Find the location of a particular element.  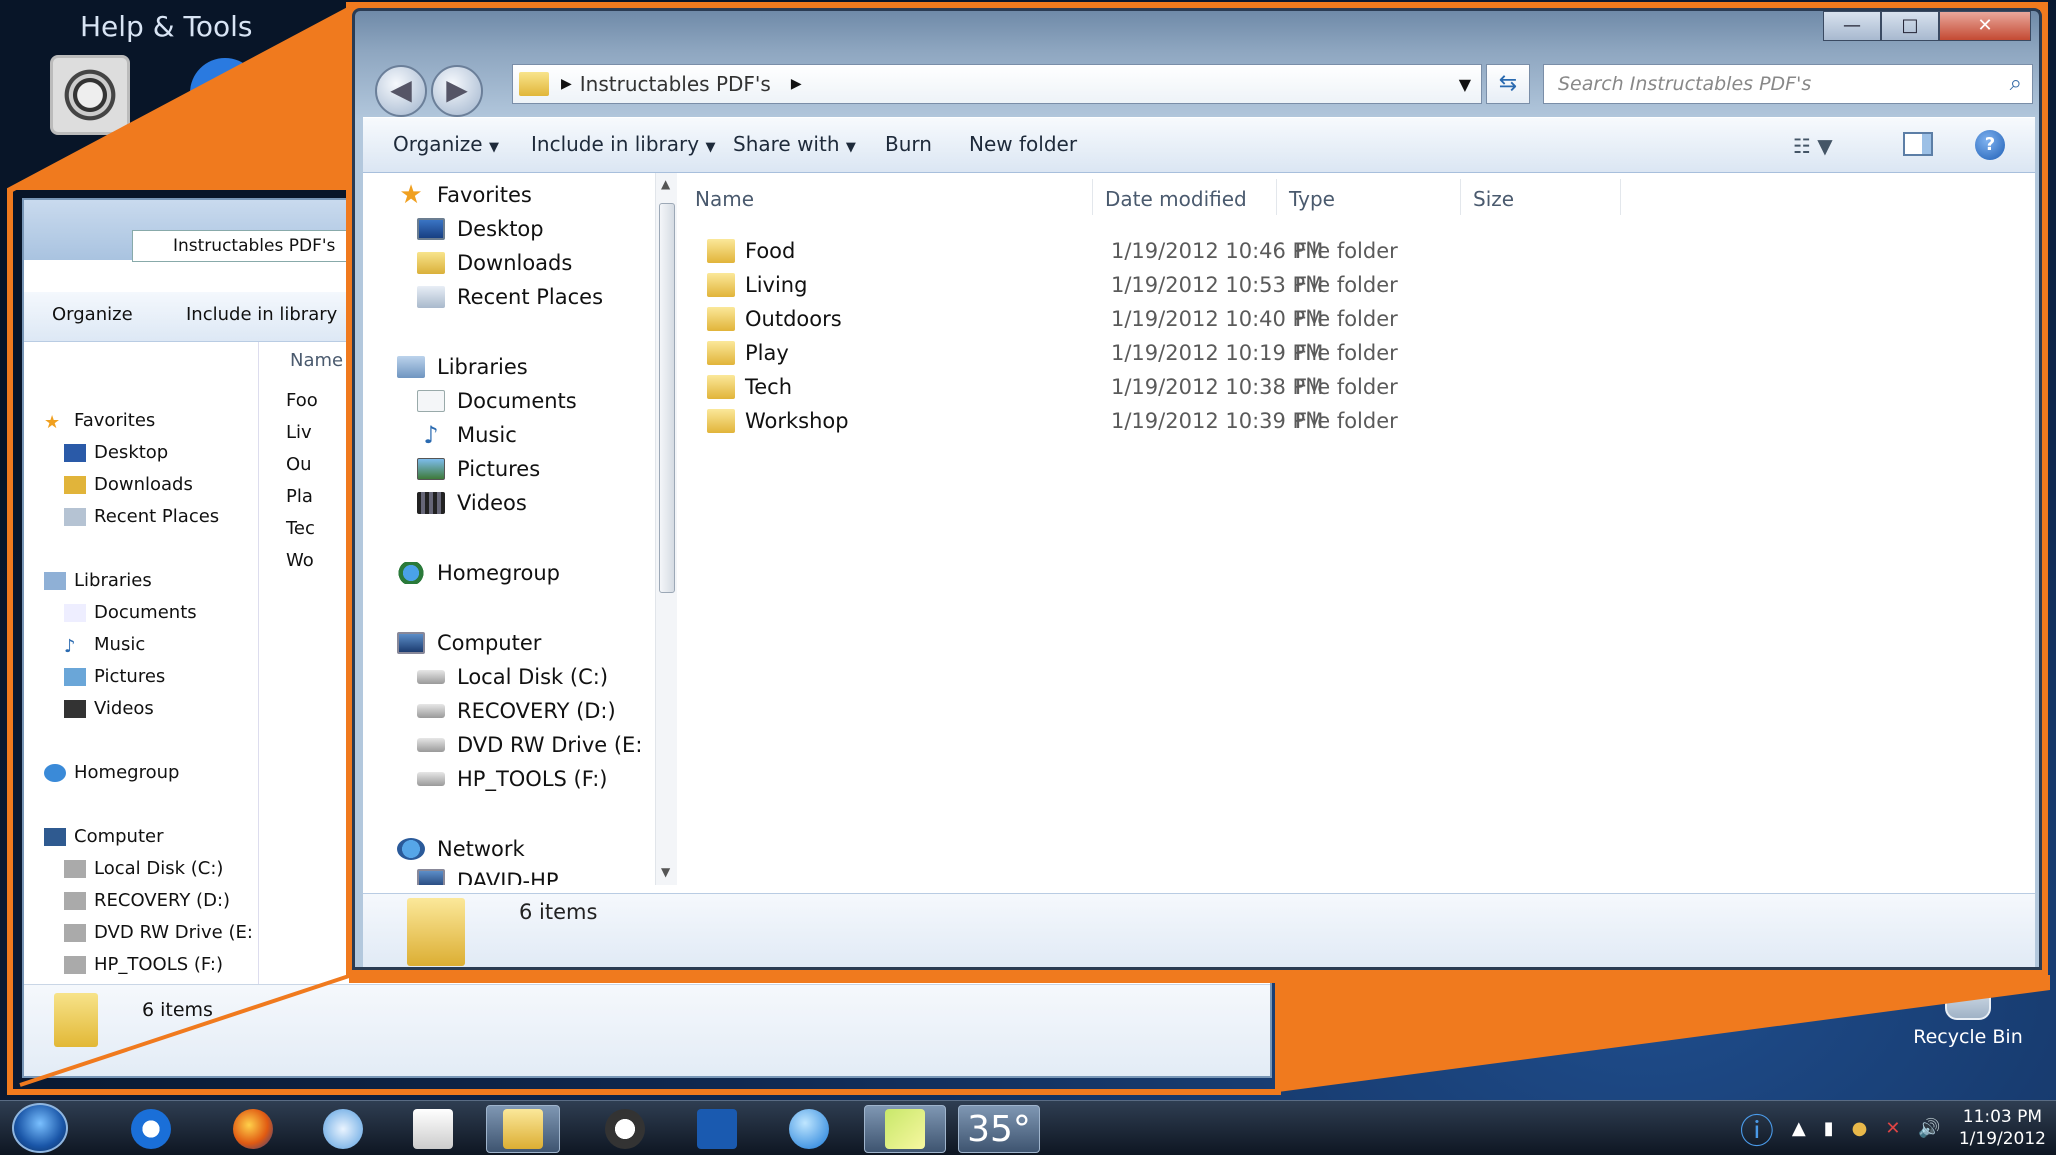

search-icon: ⌕ is located at coordinates (2016, 83).